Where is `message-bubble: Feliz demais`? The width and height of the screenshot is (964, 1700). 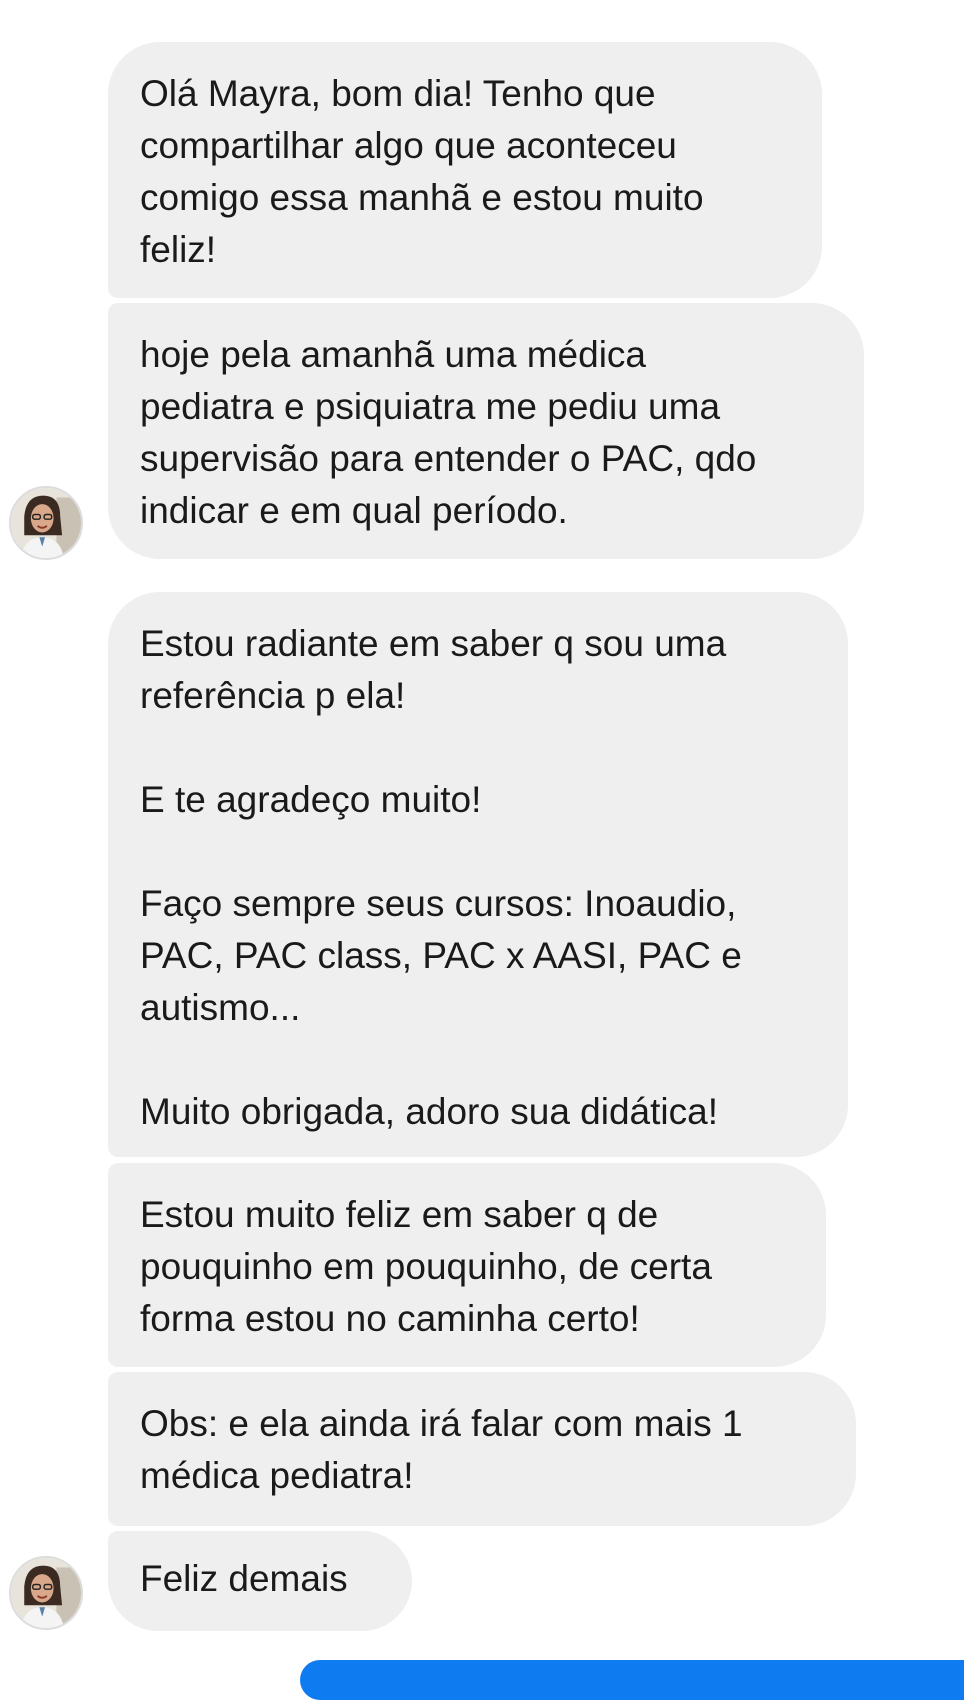
message-bubble: Feliz demais is located at coordinates (260, 1581).